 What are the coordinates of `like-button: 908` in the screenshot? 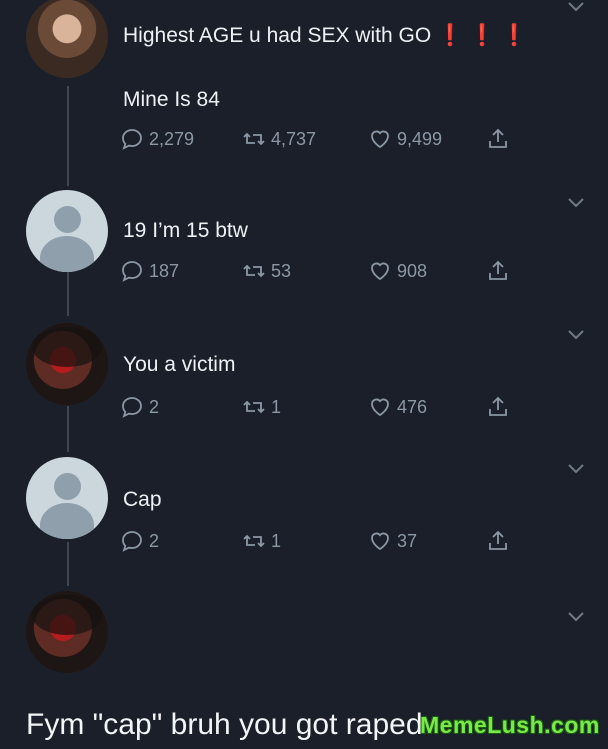 It's located at (397, 271).